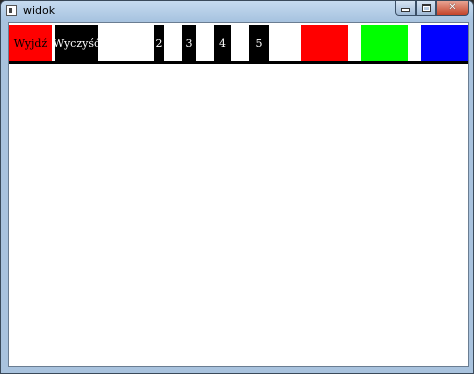  I want to click on clear-button-label: Wyczyść, so click(76, 43).